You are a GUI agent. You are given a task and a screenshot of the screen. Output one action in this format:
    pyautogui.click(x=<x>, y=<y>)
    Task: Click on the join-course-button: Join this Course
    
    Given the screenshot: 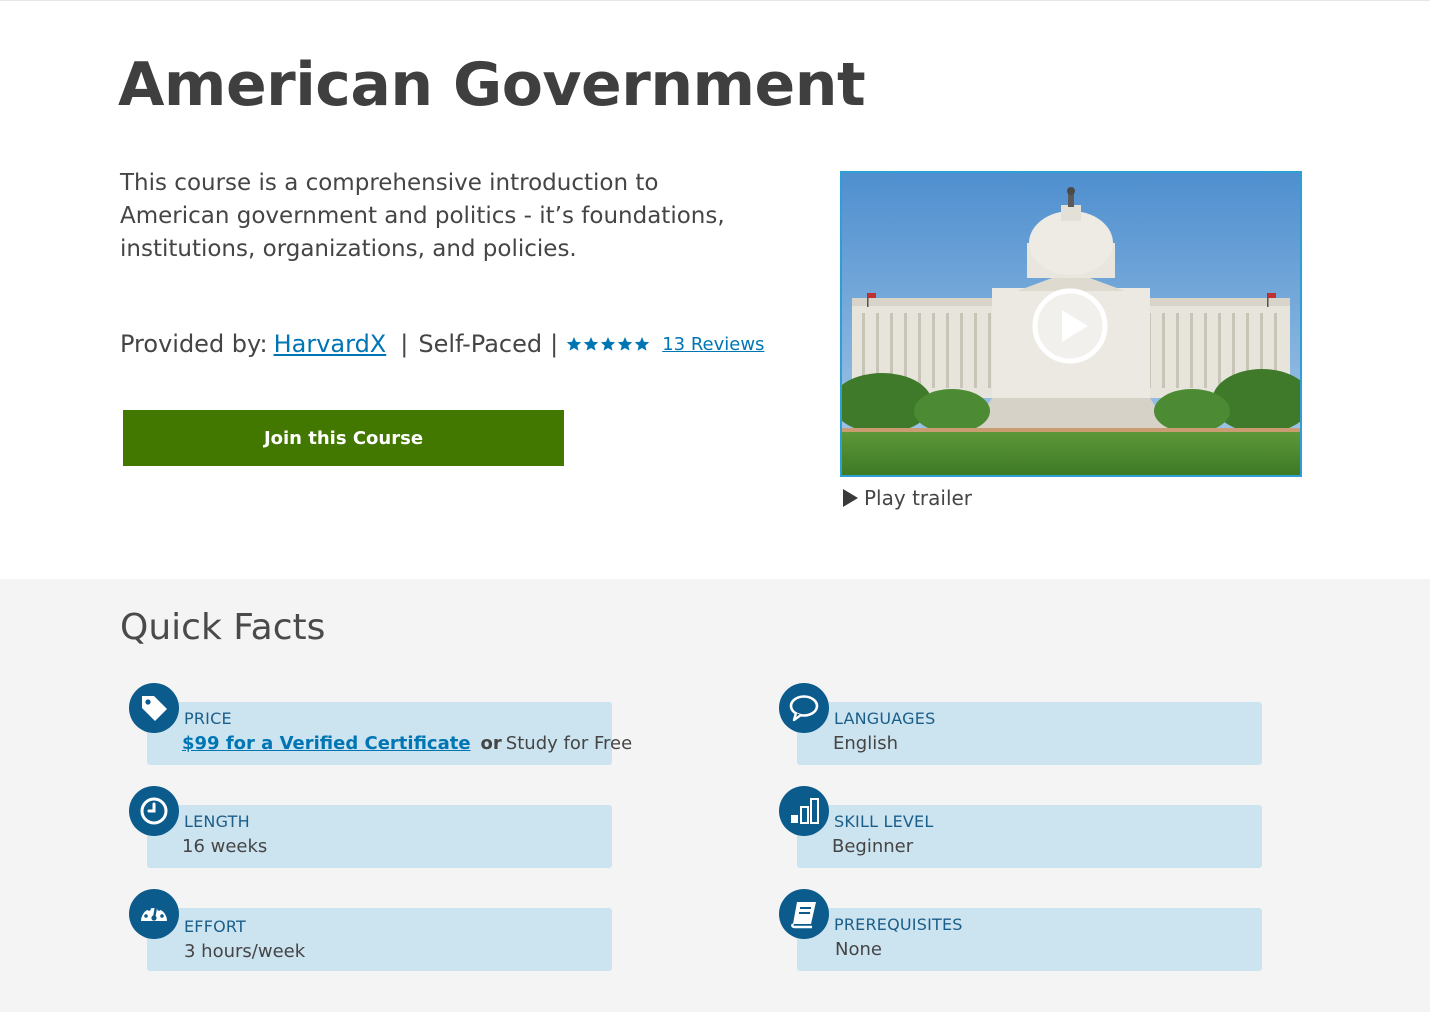 What is the action you would take?
    pyautogui.click(x=343, y=438)
    